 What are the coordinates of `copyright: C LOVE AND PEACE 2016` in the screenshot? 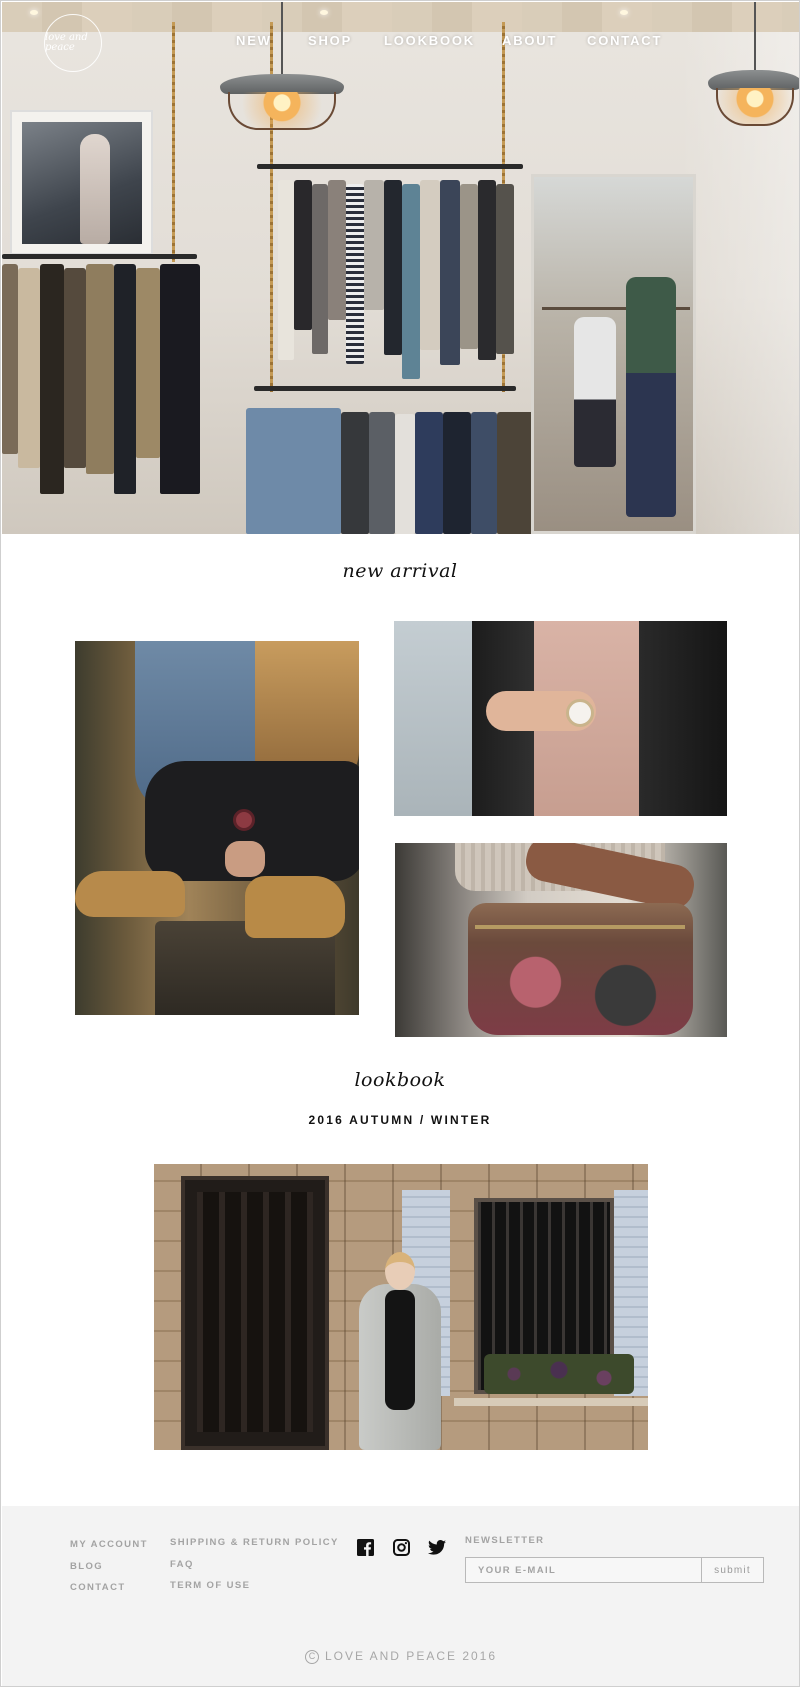 It's located at (400, 1656).